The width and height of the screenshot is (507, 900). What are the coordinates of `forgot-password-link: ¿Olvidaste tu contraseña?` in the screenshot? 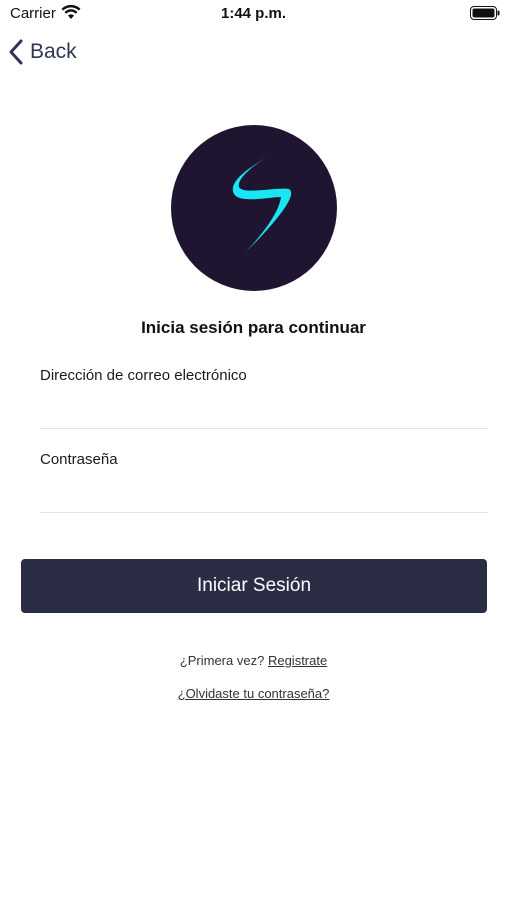 It's located at (254, 693).